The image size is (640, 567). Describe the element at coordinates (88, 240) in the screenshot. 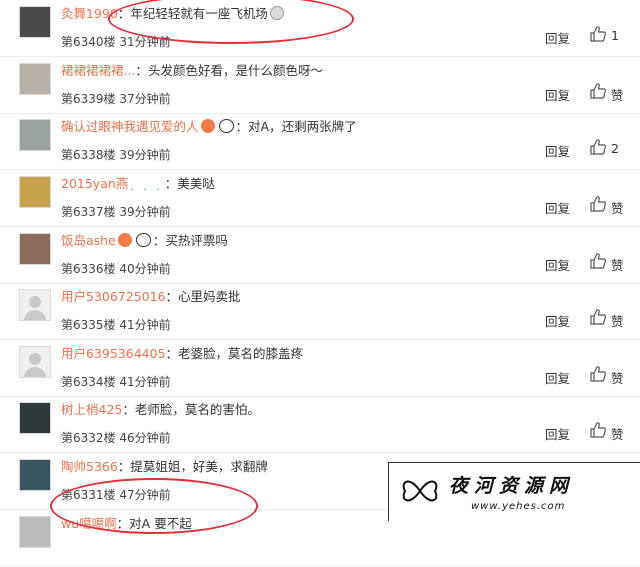

I see `username-link: 饭岛ashe` at that location.